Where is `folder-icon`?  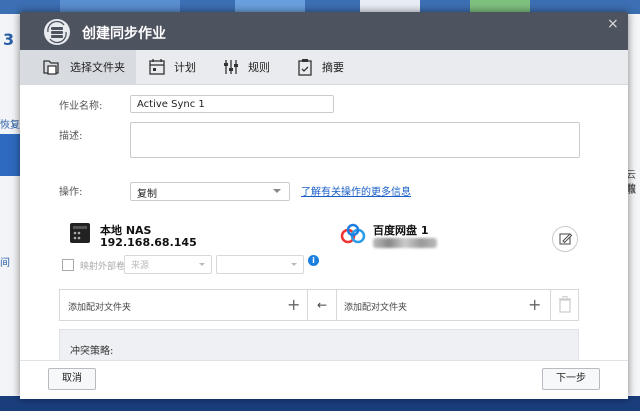
folder-icon is located at coordinates (51, 67).